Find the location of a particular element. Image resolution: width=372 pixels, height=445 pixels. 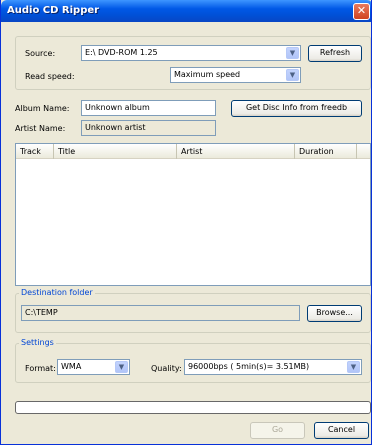

destination-title: Destination folder is located at coordinates (57, 292).